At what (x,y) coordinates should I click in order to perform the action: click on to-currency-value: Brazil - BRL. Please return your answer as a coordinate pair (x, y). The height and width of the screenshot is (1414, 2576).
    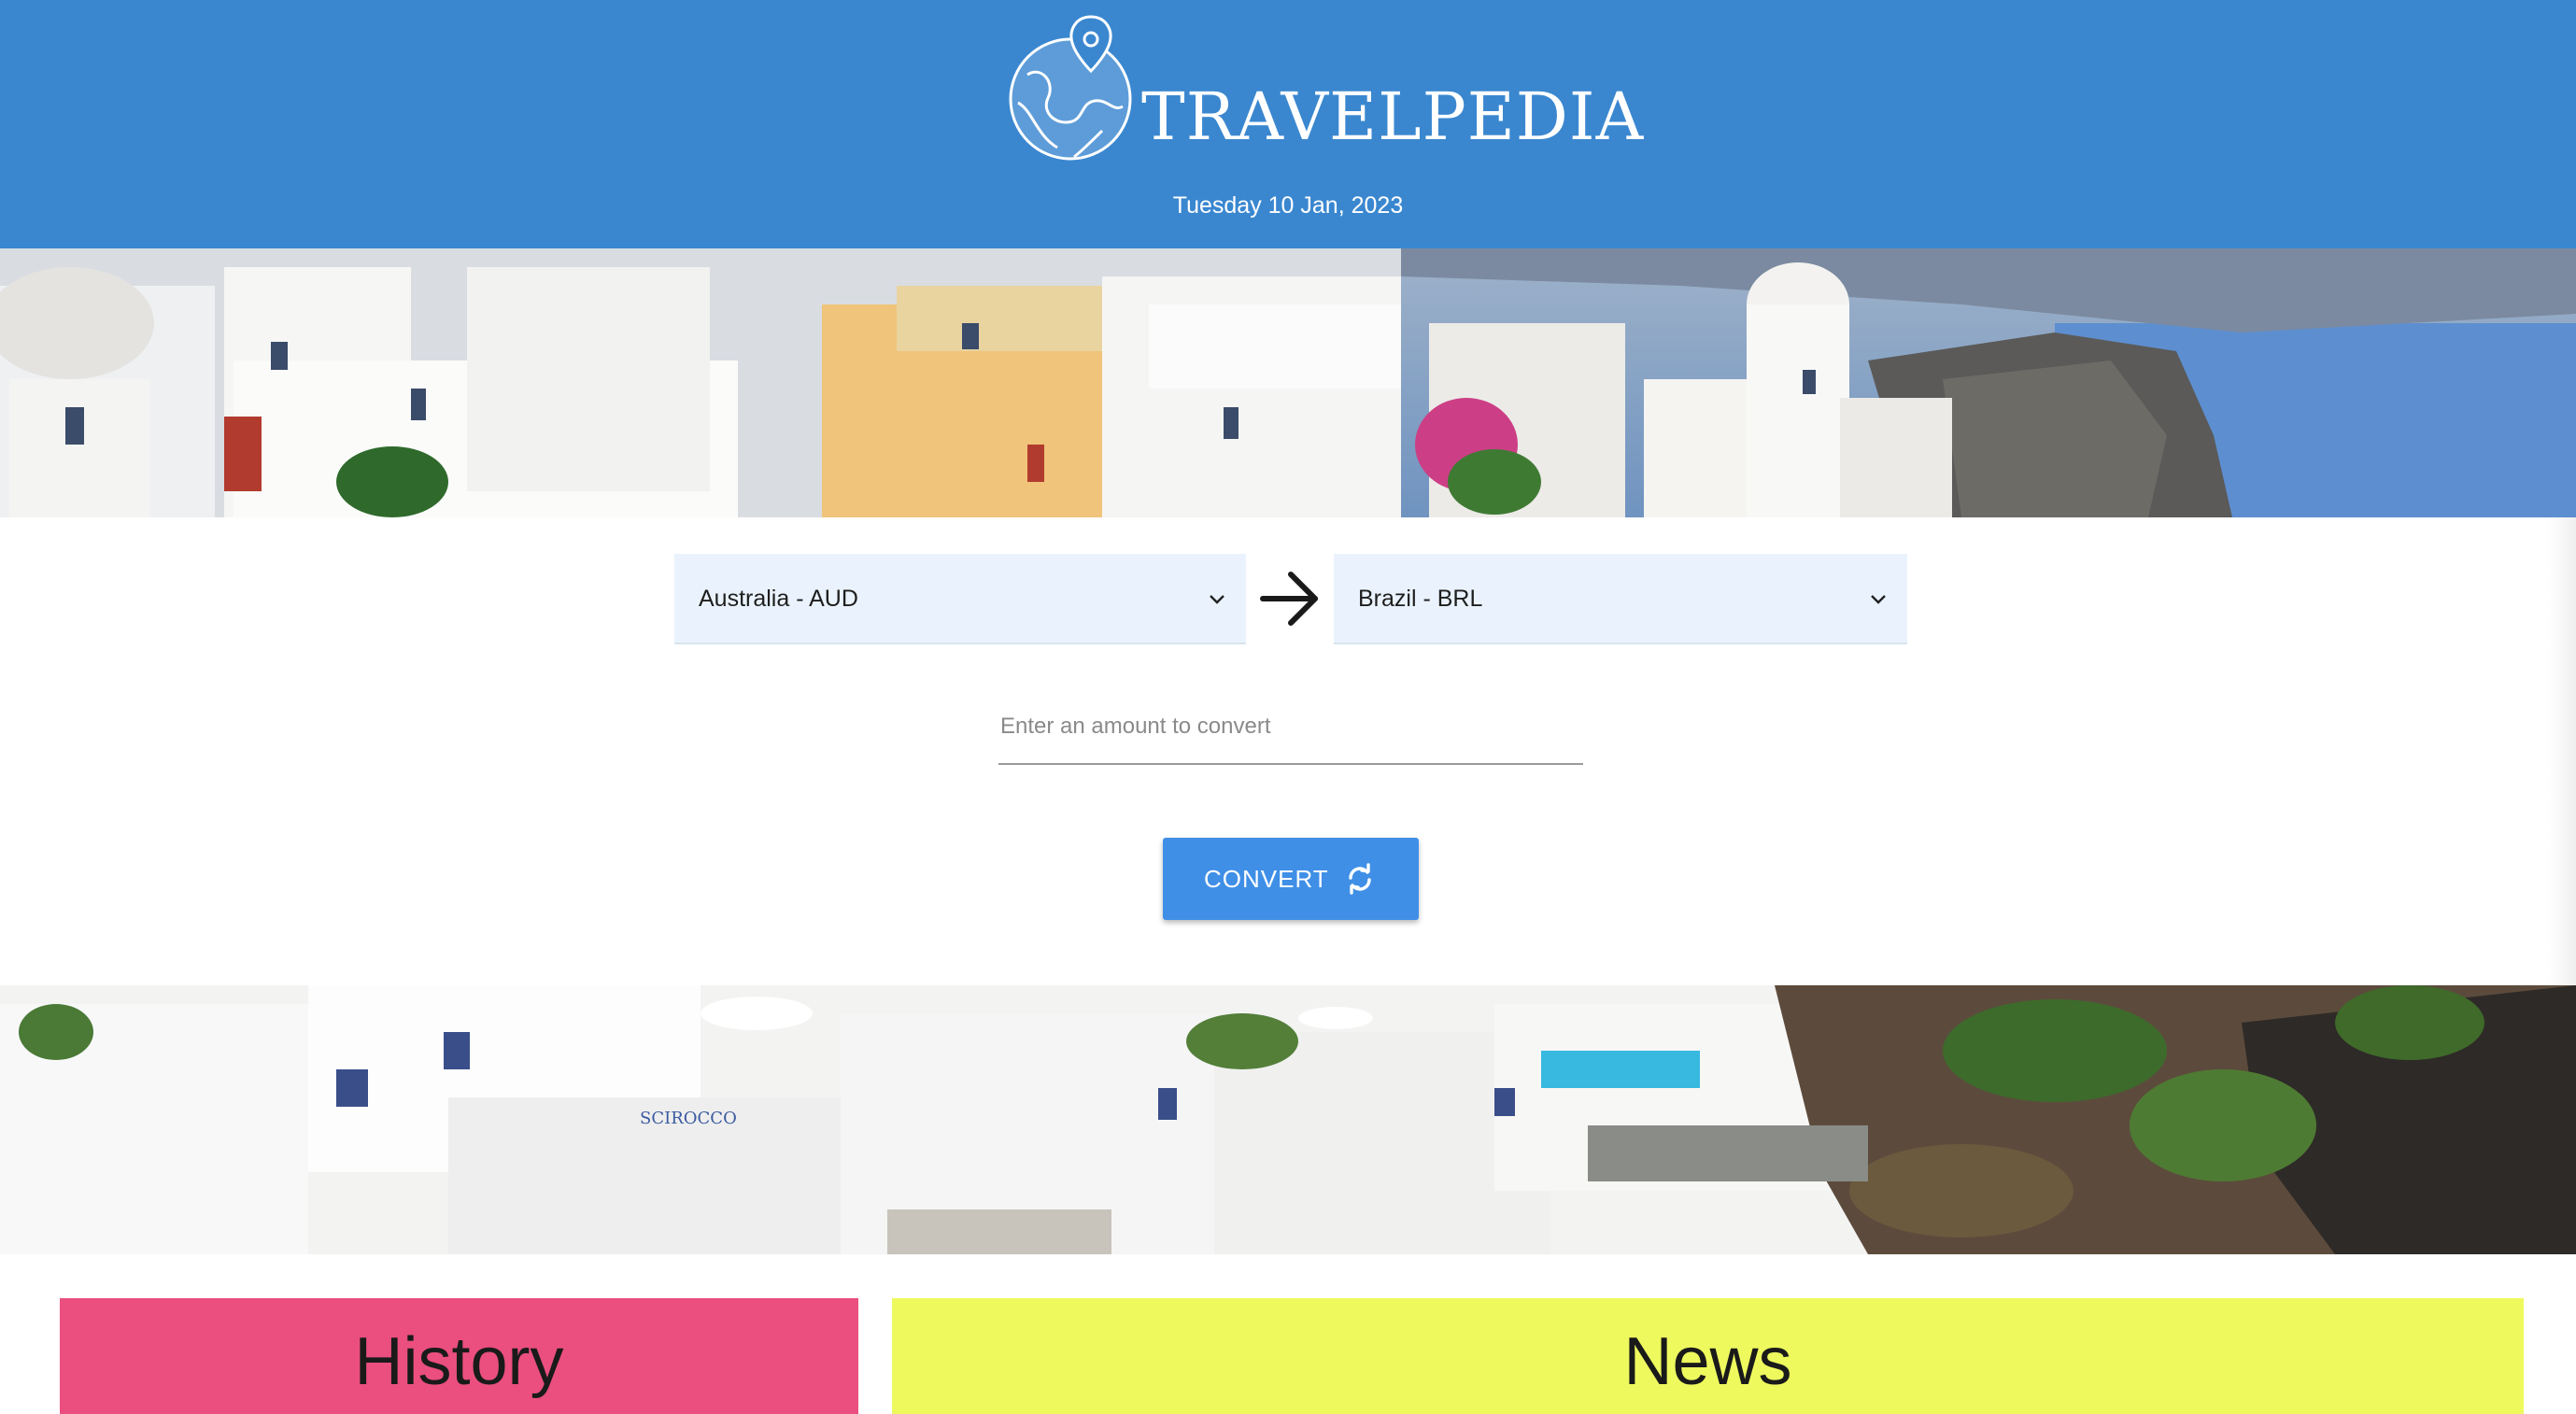
    Looking at the image, I should click on (1420, 599).